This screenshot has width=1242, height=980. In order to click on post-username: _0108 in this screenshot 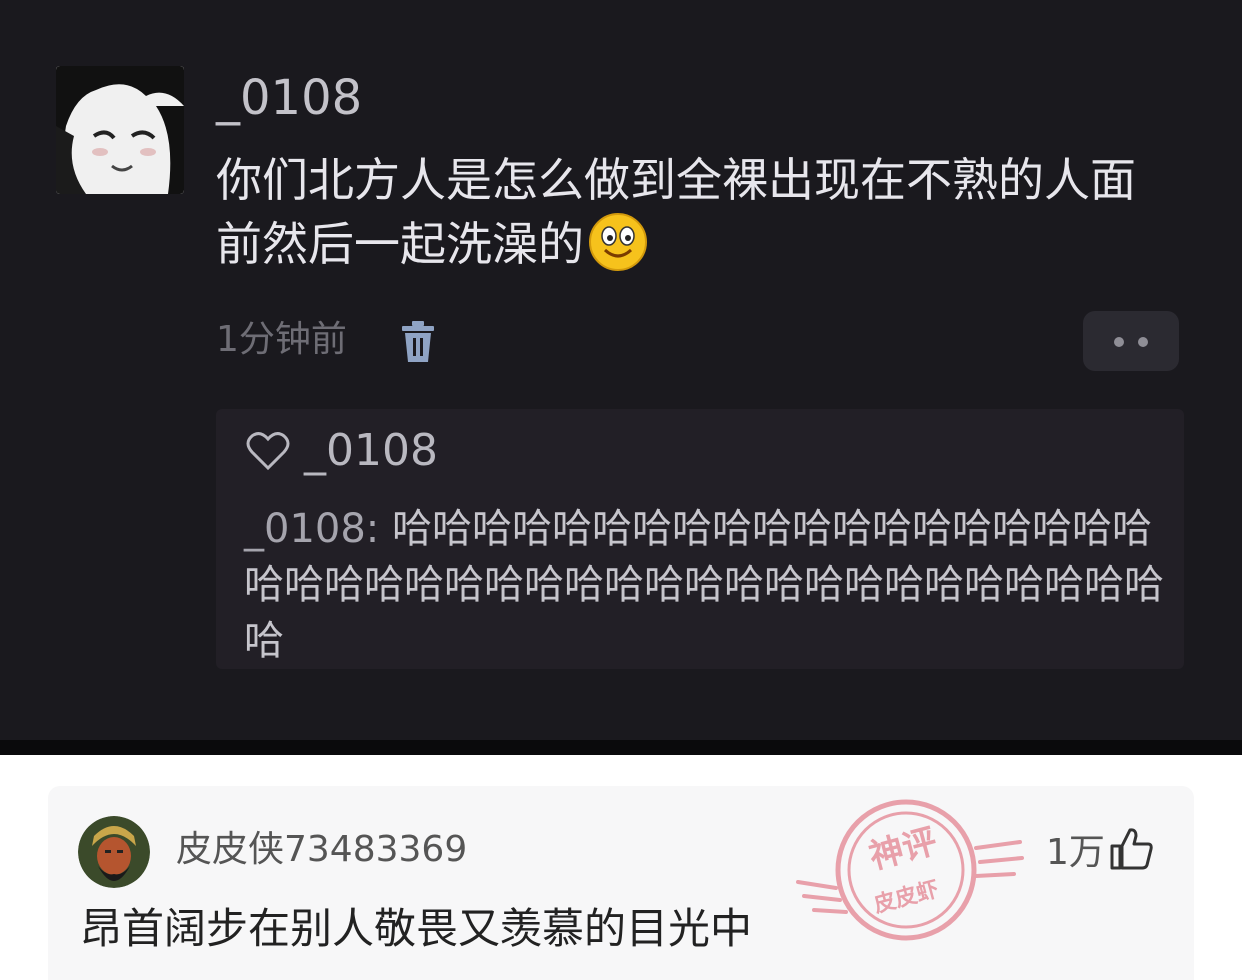, I will do `click(289, 98)`.